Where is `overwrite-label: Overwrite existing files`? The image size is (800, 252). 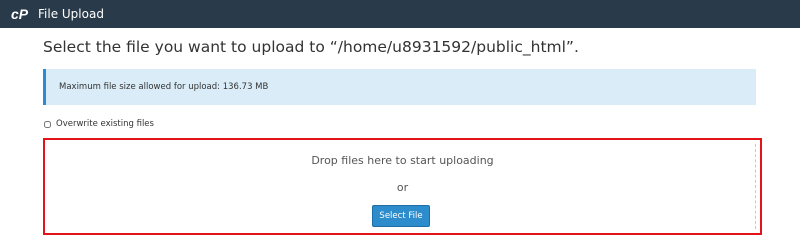 overwrite-label: Overwrite existing files is located at coordinates (105, 124).